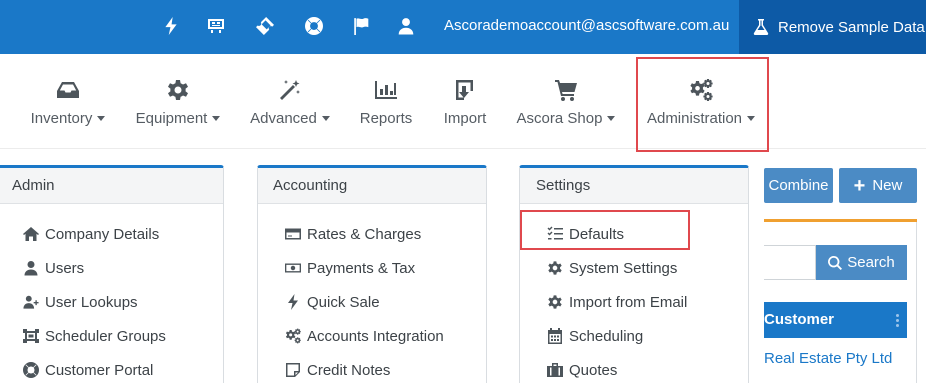 The image size is (926, 383). What do you see at coordinates (349, 370) in the screenshot?
I see `menu-item-label: Credit Notes` at bounding box center [349, 370].